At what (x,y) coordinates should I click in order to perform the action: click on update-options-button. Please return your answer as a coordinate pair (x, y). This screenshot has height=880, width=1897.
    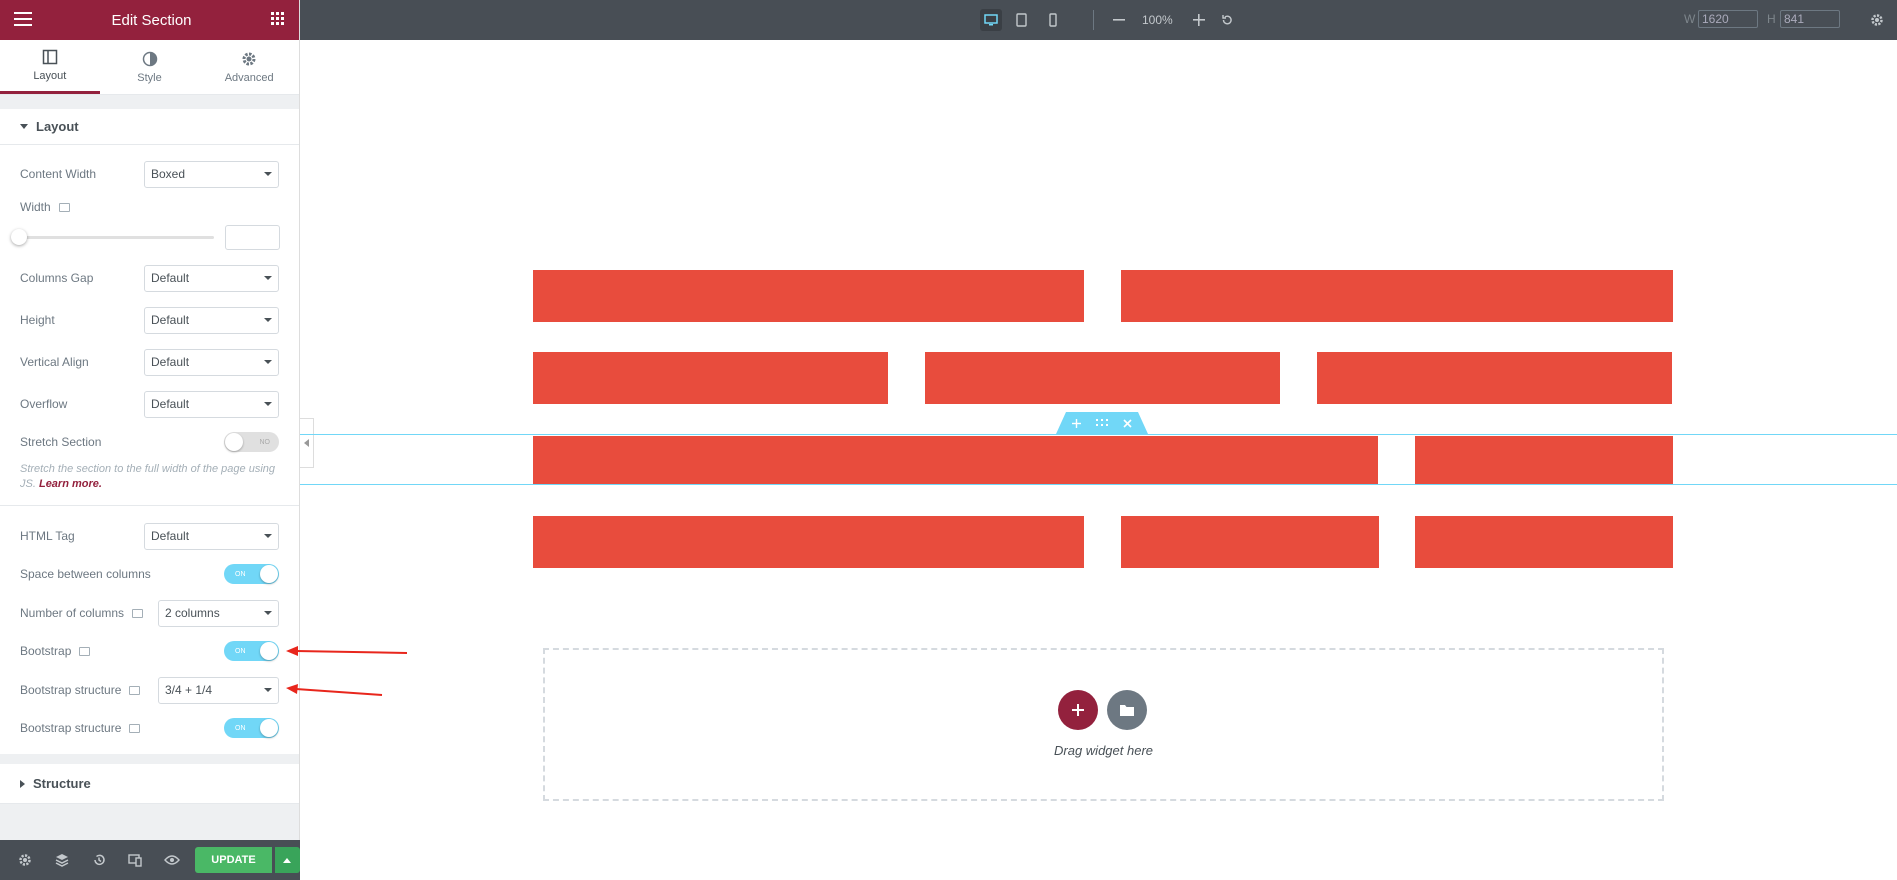
    Looking at the image, I should click on (287, 860).